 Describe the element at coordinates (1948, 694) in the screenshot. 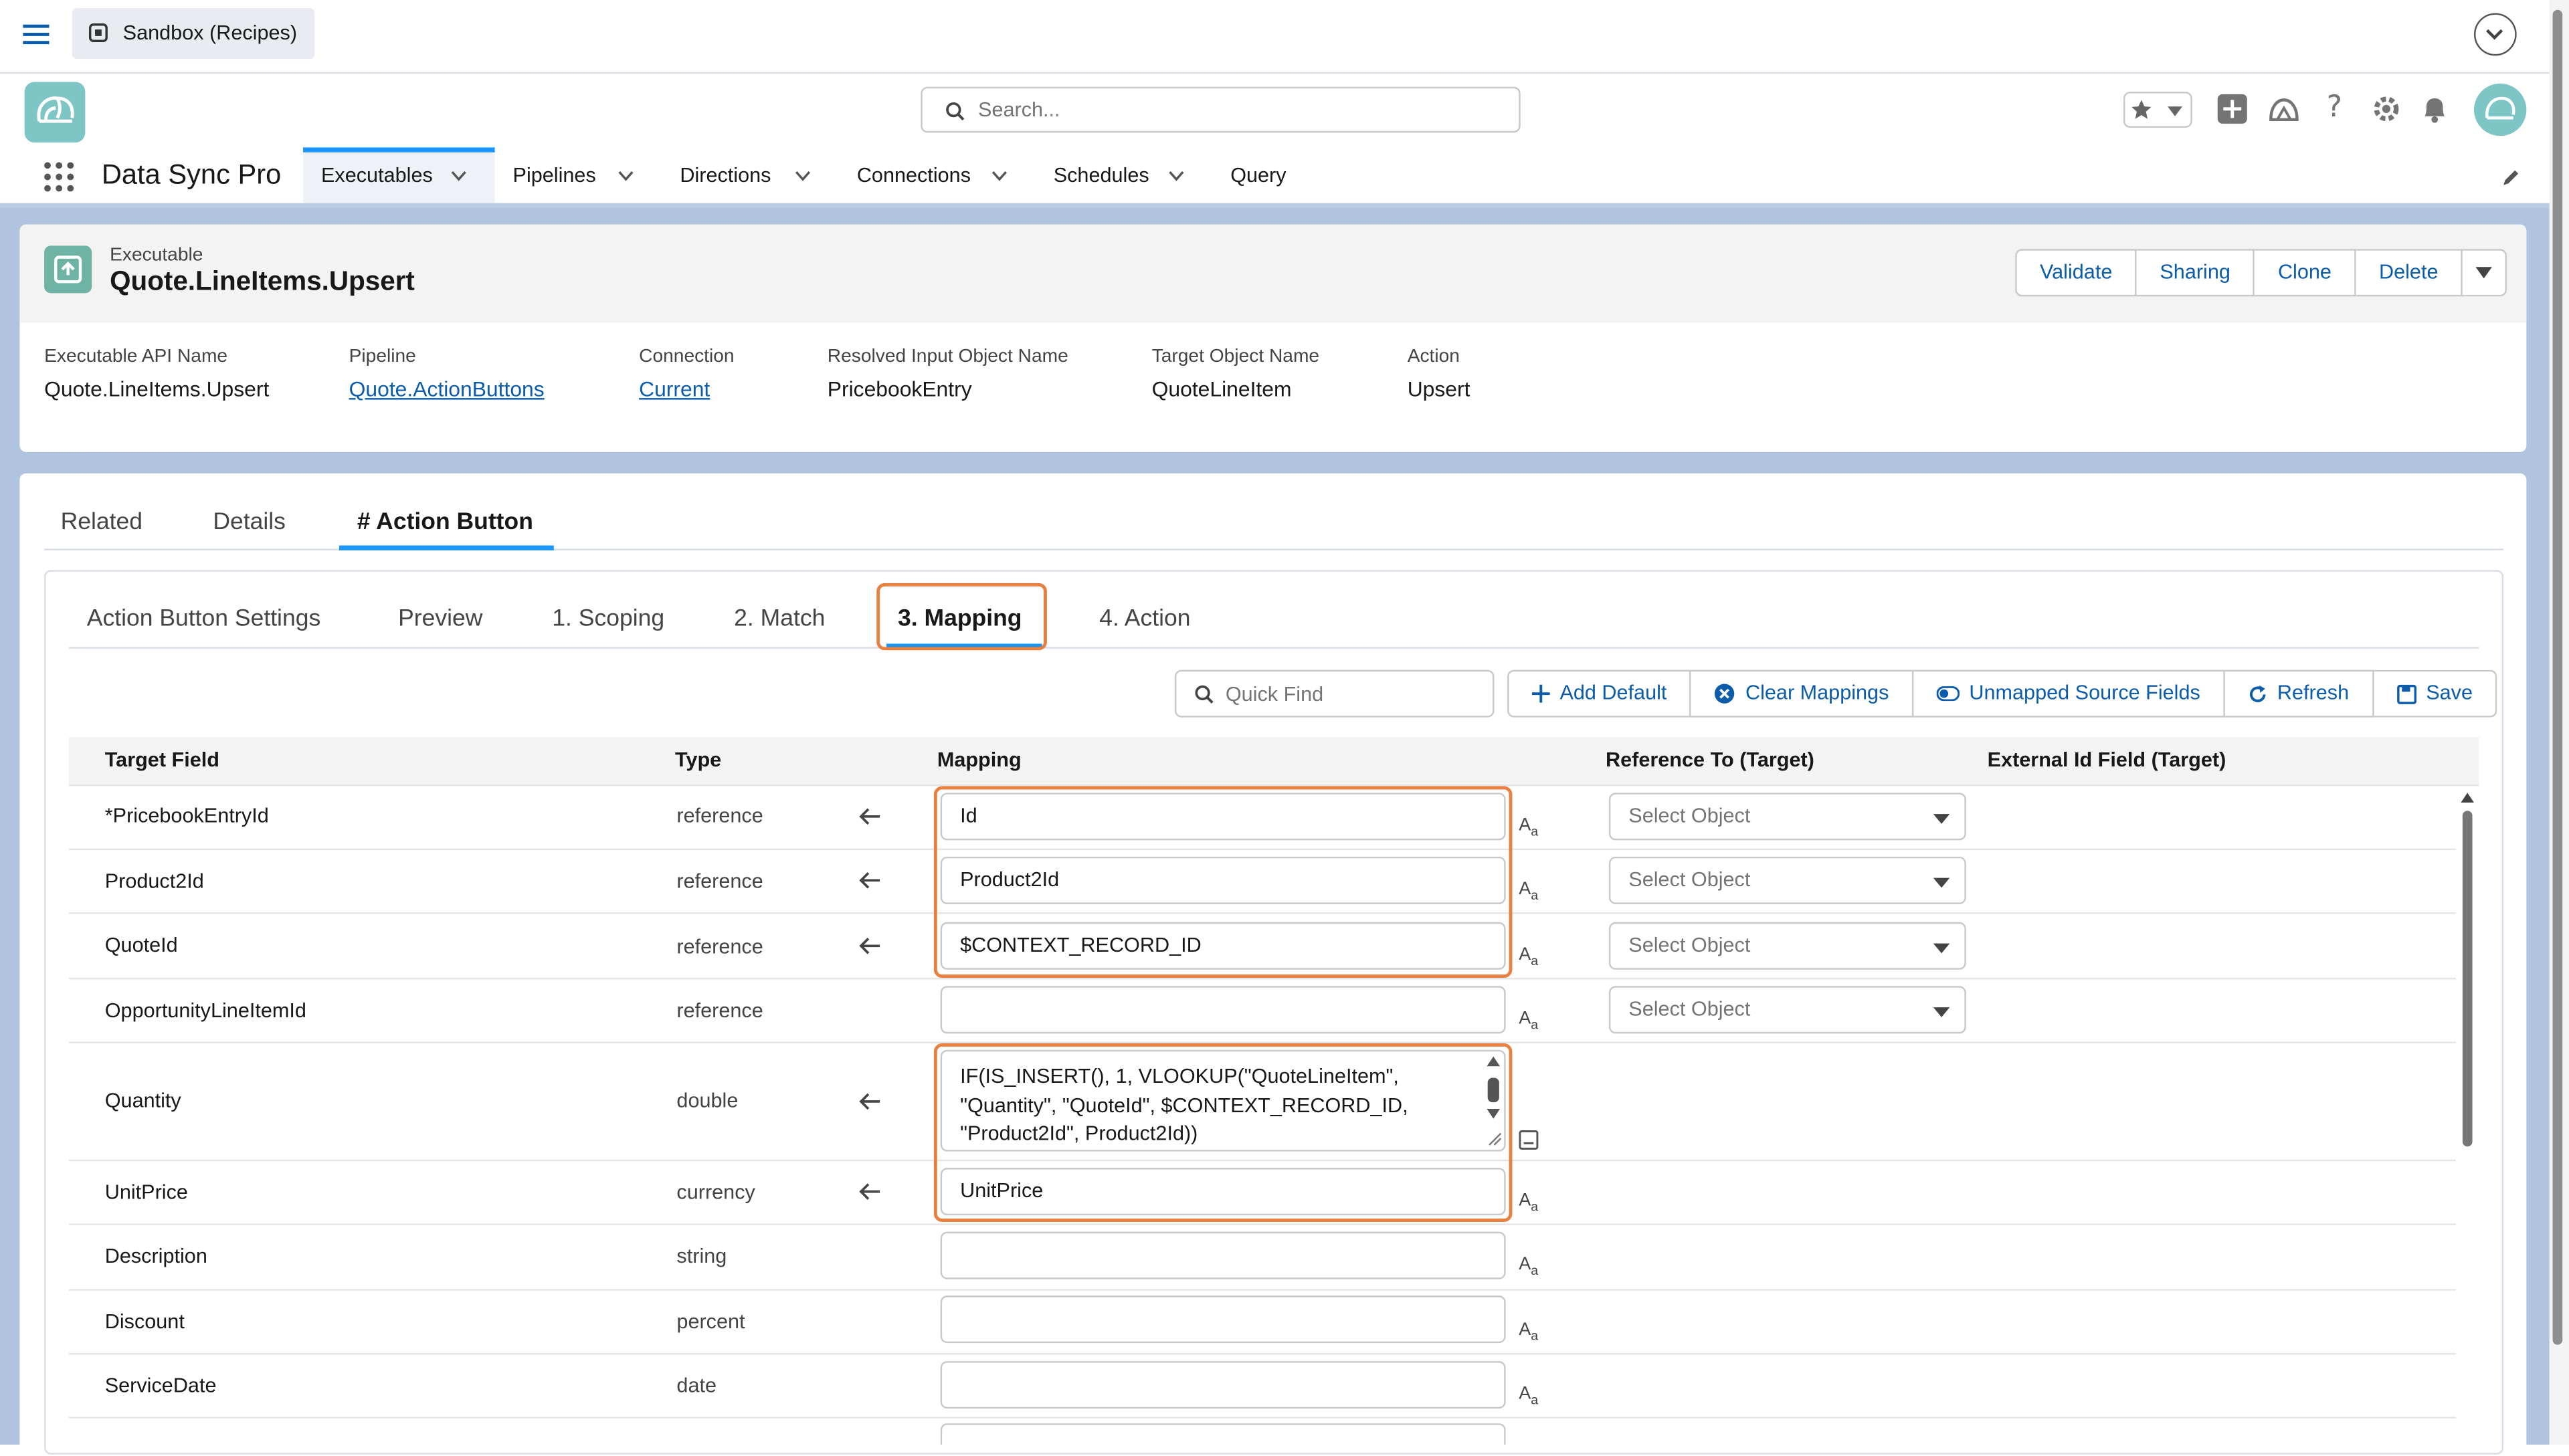

I see `toggle-icon` at that location.